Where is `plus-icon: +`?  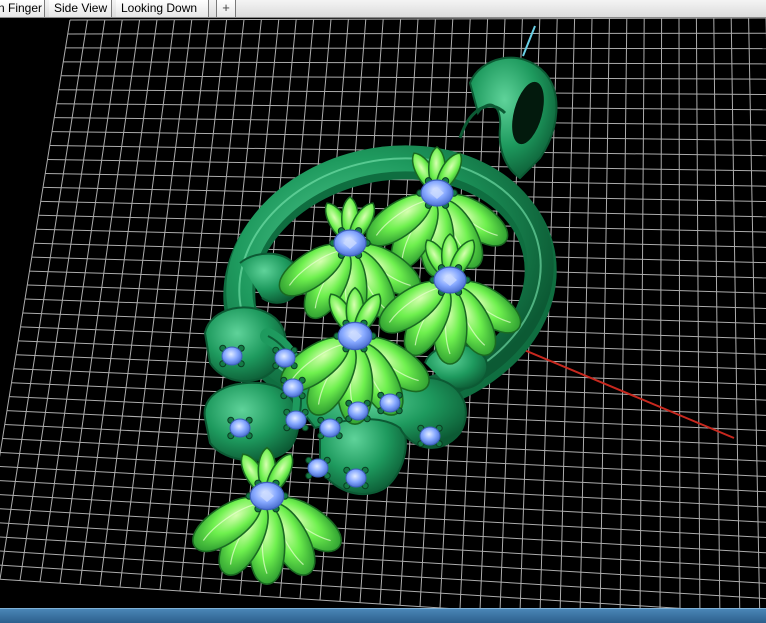
plus-icon: + is located at coordinates (226, 7).